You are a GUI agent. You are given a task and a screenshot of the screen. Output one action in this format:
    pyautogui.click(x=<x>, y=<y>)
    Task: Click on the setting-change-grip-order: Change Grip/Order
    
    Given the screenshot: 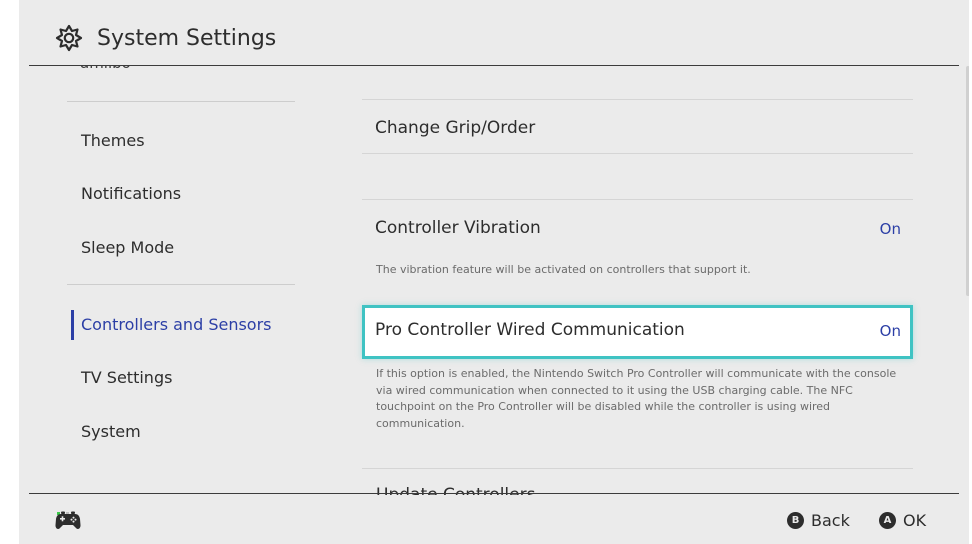 What is the action you would take?
    pyautogui.click(x=637, y=128)
    